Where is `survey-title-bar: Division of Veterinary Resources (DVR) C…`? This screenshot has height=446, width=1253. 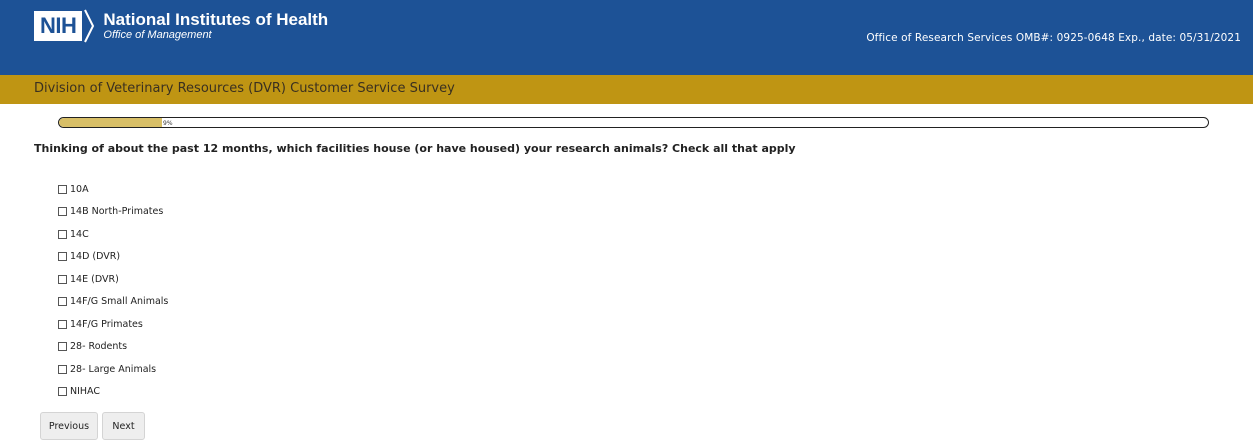
survey-title-bar: Division of Veterinary Resources (DVR) C… is located at coordinates (626, 89).